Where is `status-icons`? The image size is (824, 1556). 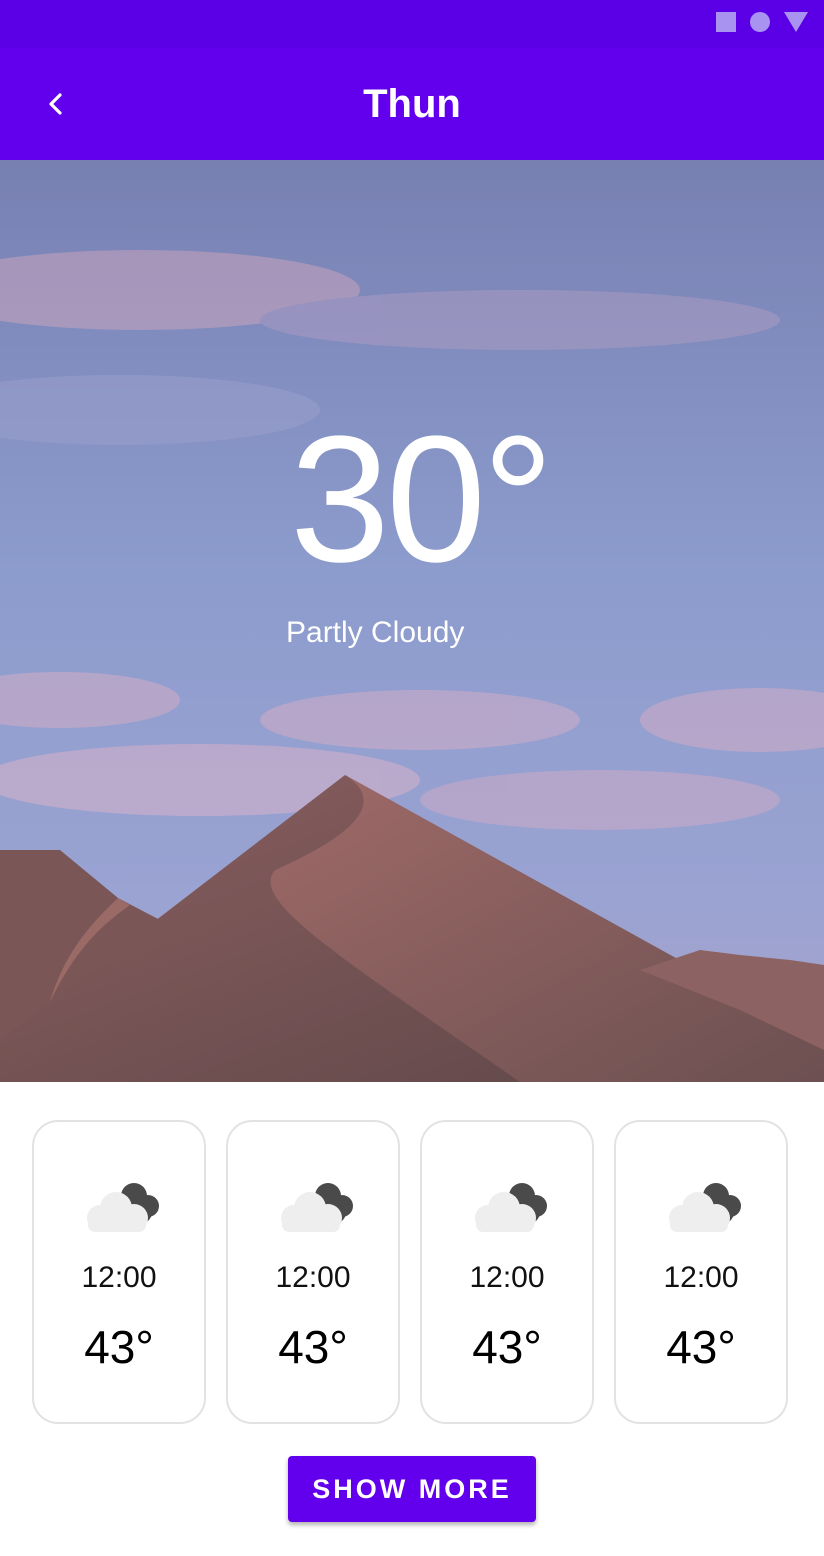 status-icons is located at coordinates (762, 22).